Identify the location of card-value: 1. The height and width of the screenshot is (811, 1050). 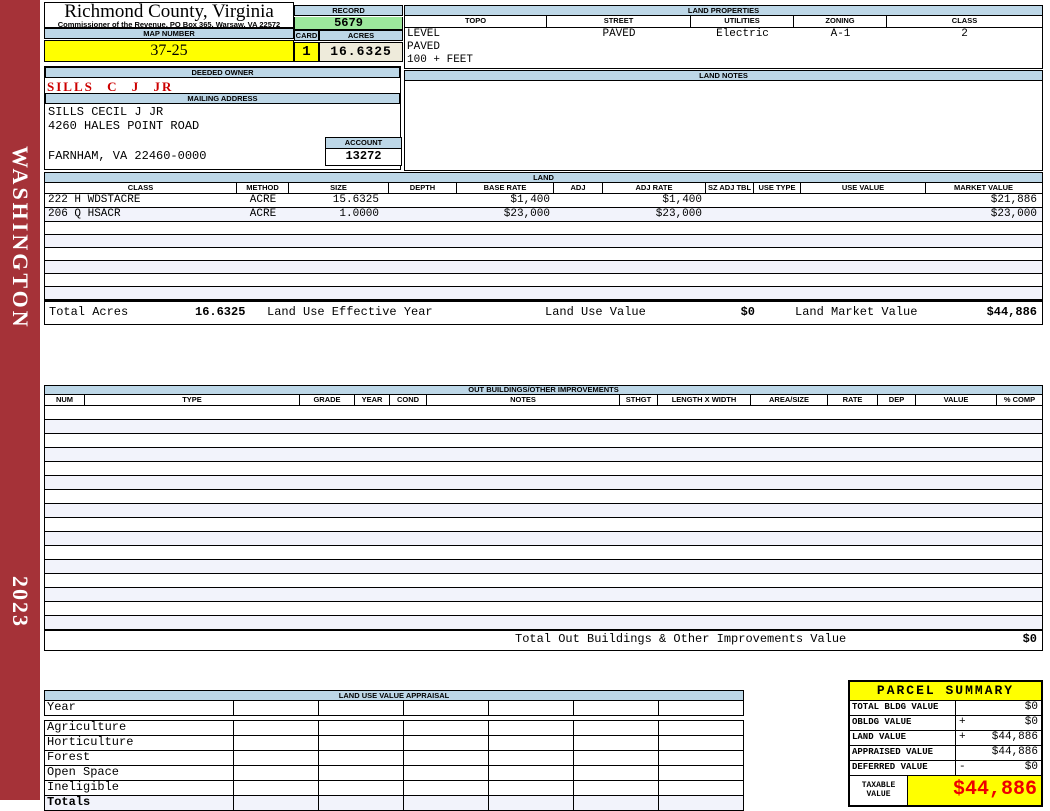
(306, 52).